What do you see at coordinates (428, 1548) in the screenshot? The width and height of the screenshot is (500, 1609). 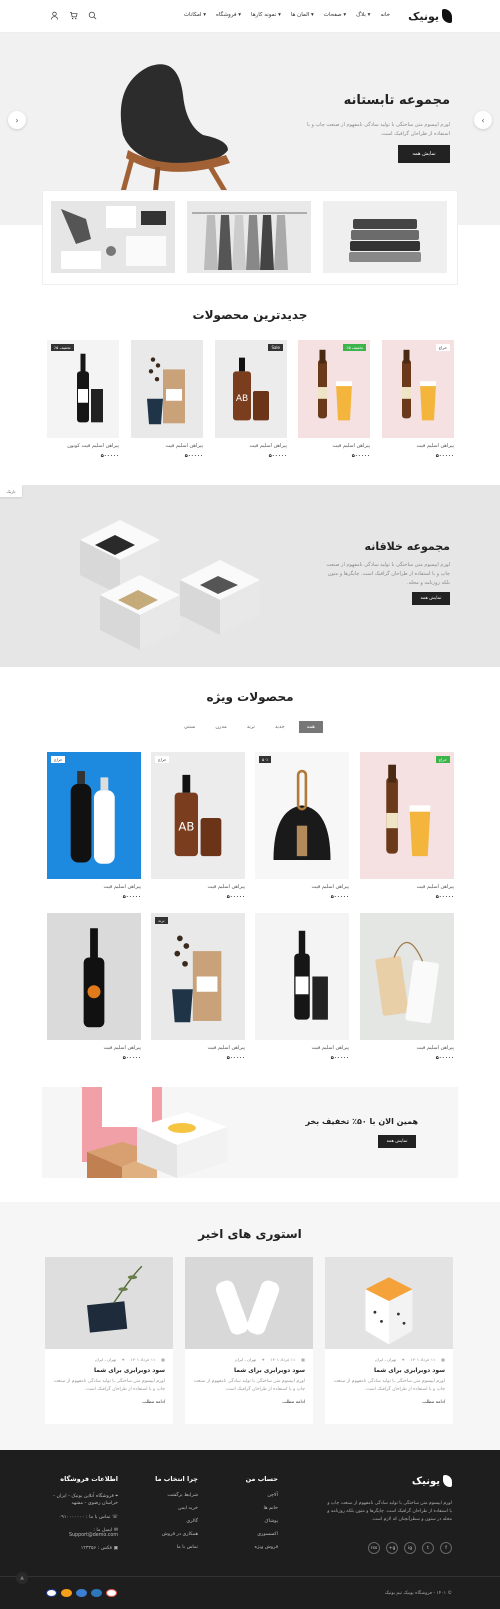 I see `twitter-icon: t` at bounding box center [428, 1548].